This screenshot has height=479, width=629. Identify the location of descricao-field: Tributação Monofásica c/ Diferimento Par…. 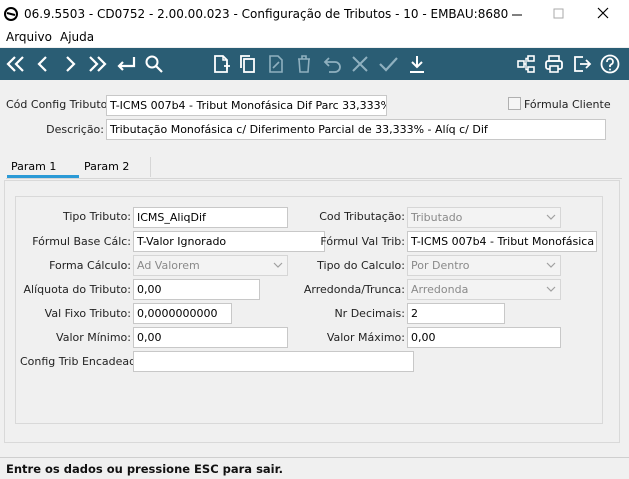
(356, 129).